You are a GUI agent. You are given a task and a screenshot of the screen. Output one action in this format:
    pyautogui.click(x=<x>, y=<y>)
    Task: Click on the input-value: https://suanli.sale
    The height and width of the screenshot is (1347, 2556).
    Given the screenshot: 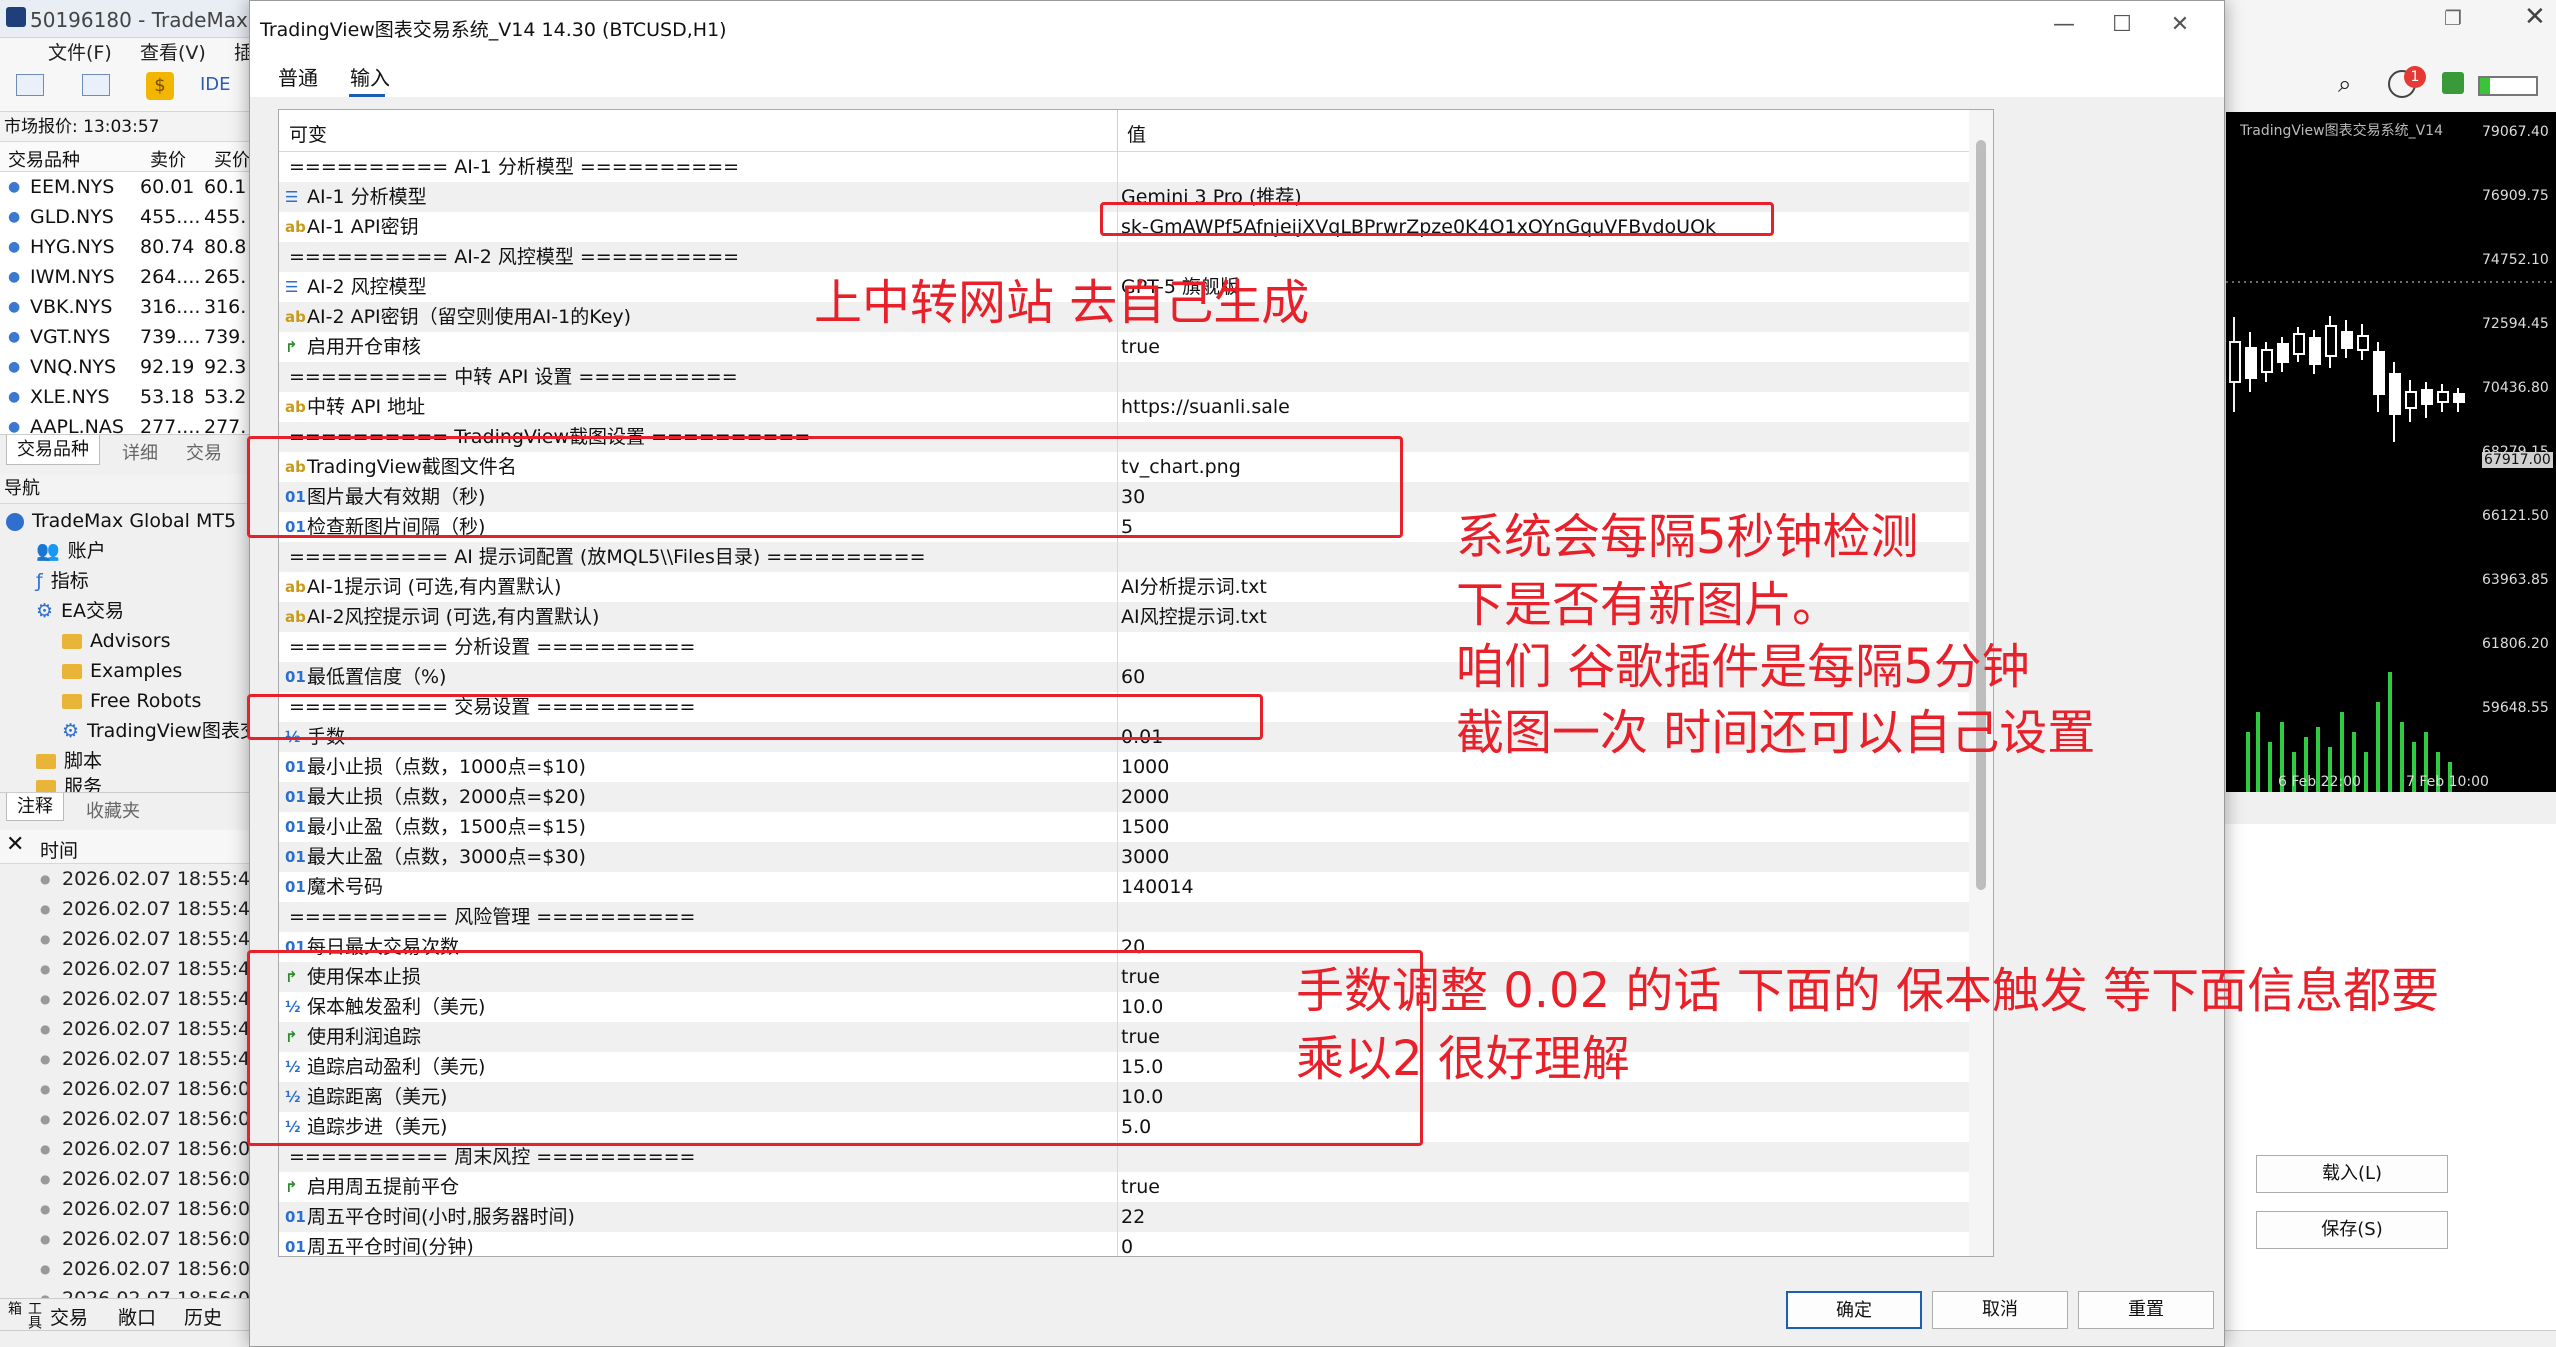 What is the action you would take?
    pyautogui.click(x=1205, y=407)
    